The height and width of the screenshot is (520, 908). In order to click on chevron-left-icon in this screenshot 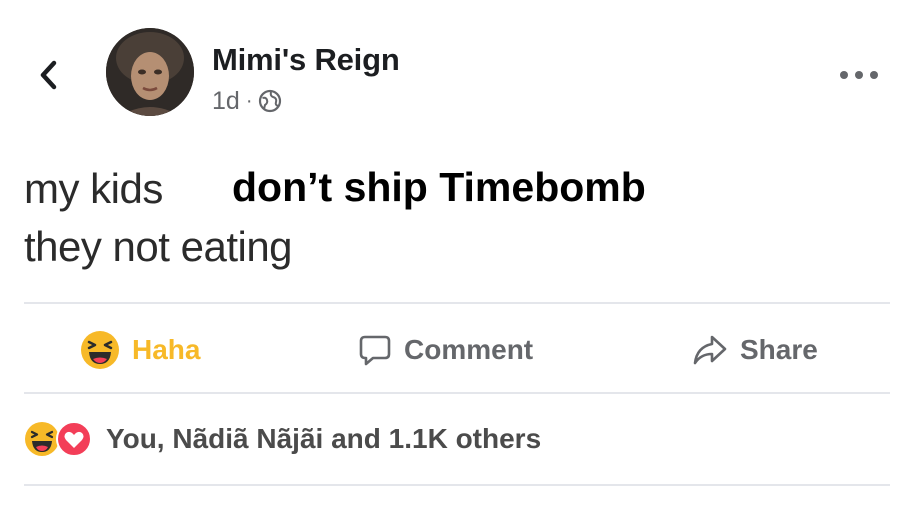, I will do `click(48, 75)`.